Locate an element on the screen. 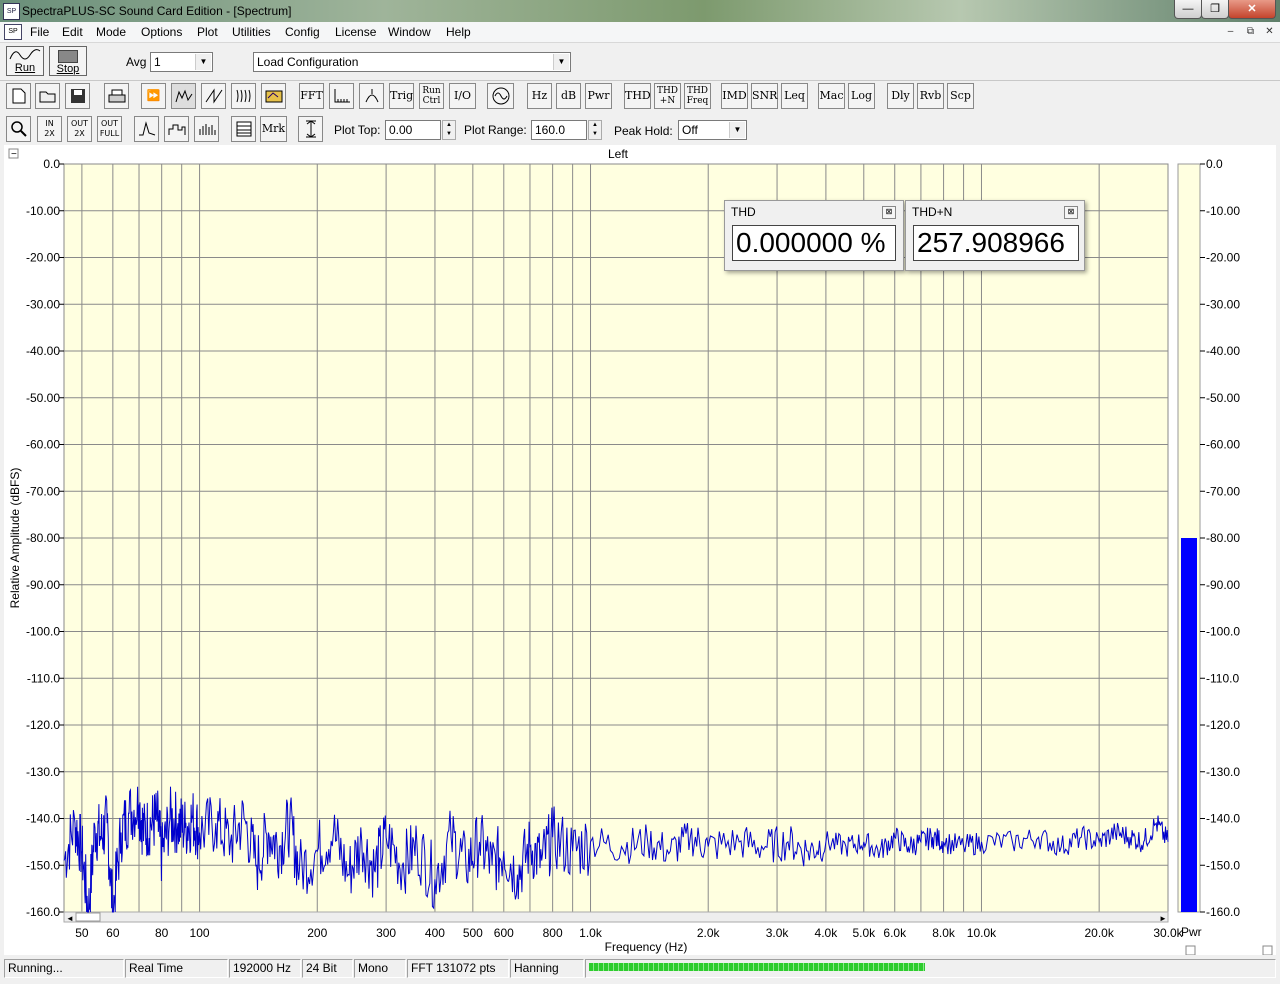 The width and height of the screenshot is (1280, 984). 3d-surface-icon is located at coordinates (243, 96).